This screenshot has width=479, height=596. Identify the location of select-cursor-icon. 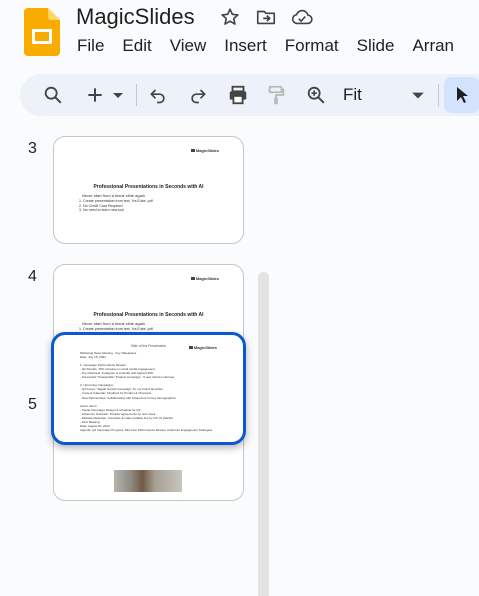
(462, 95).